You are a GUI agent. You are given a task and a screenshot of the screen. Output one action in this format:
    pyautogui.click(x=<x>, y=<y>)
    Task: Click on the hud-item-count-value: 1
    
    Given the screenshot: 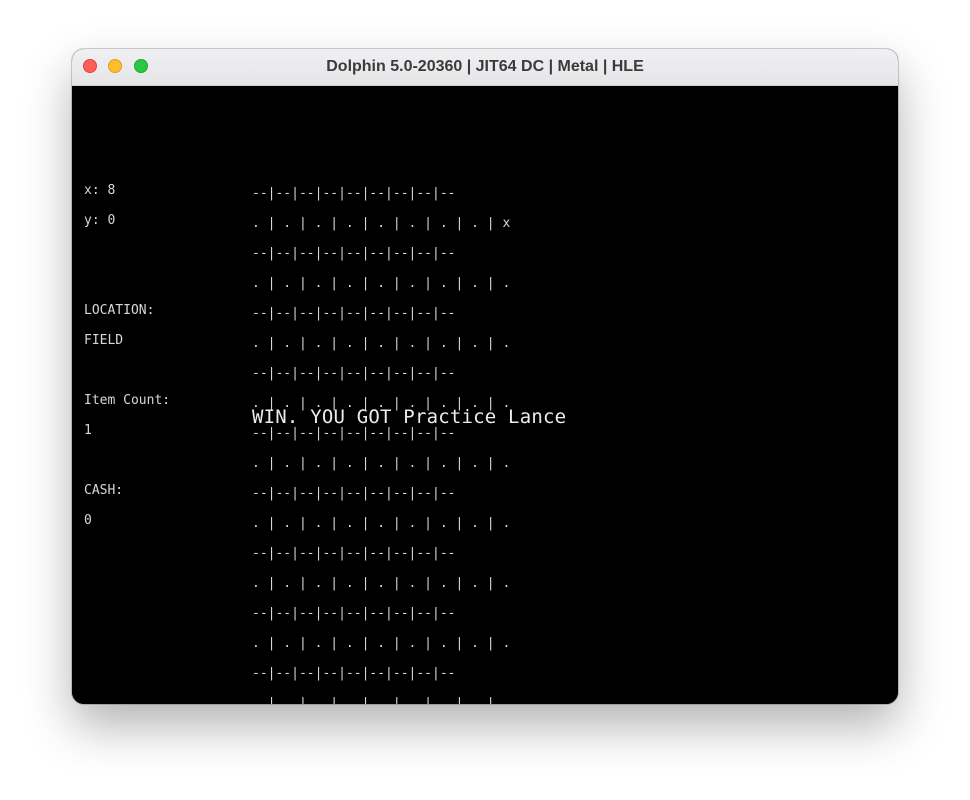 What is the action you would take?
    pyautogui.click(x=88, y=430)
    